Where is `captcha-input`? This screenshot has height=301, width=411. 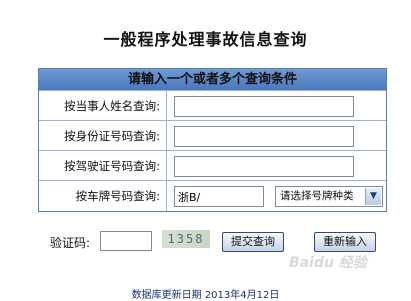 captcha-input is located at coordinates (126, 241).